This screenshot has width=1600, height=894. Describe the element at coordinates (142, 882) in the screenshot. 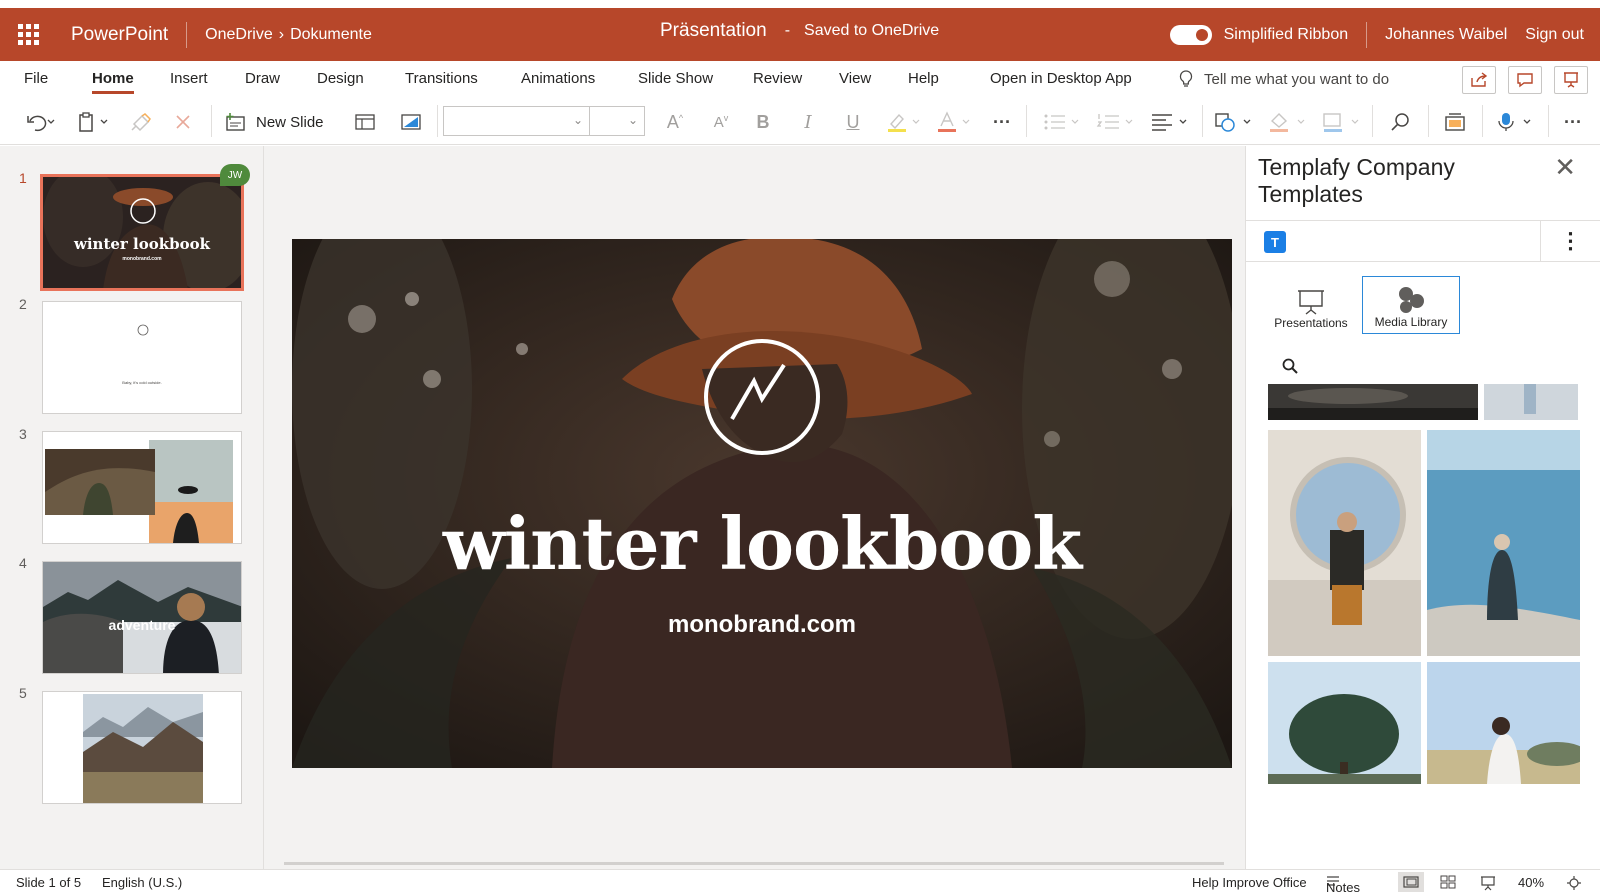

I see `language-indicator: English (U.S.)` at that location.